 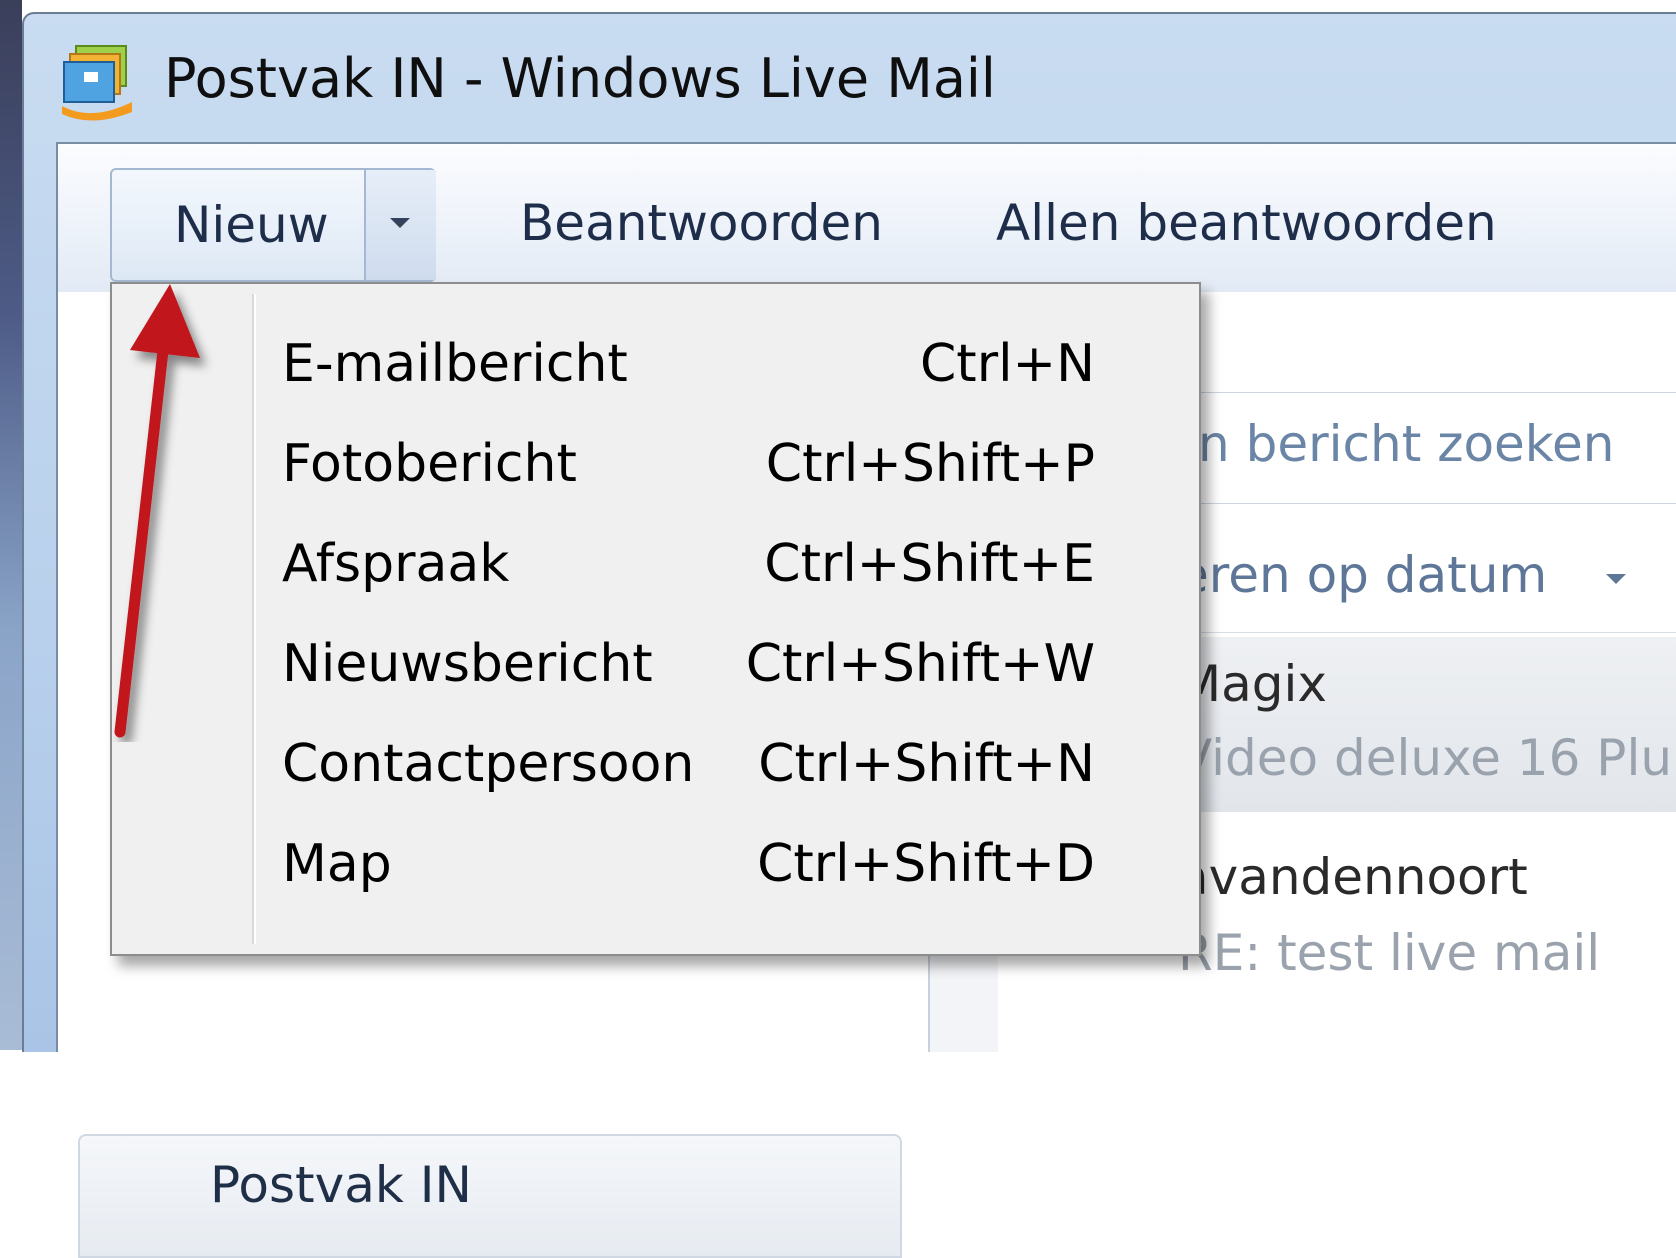 What do you see at coordinates (251, 225) in the screenshot?
I see `new-button-label: Nieuw` at bounding box center [251, 225].